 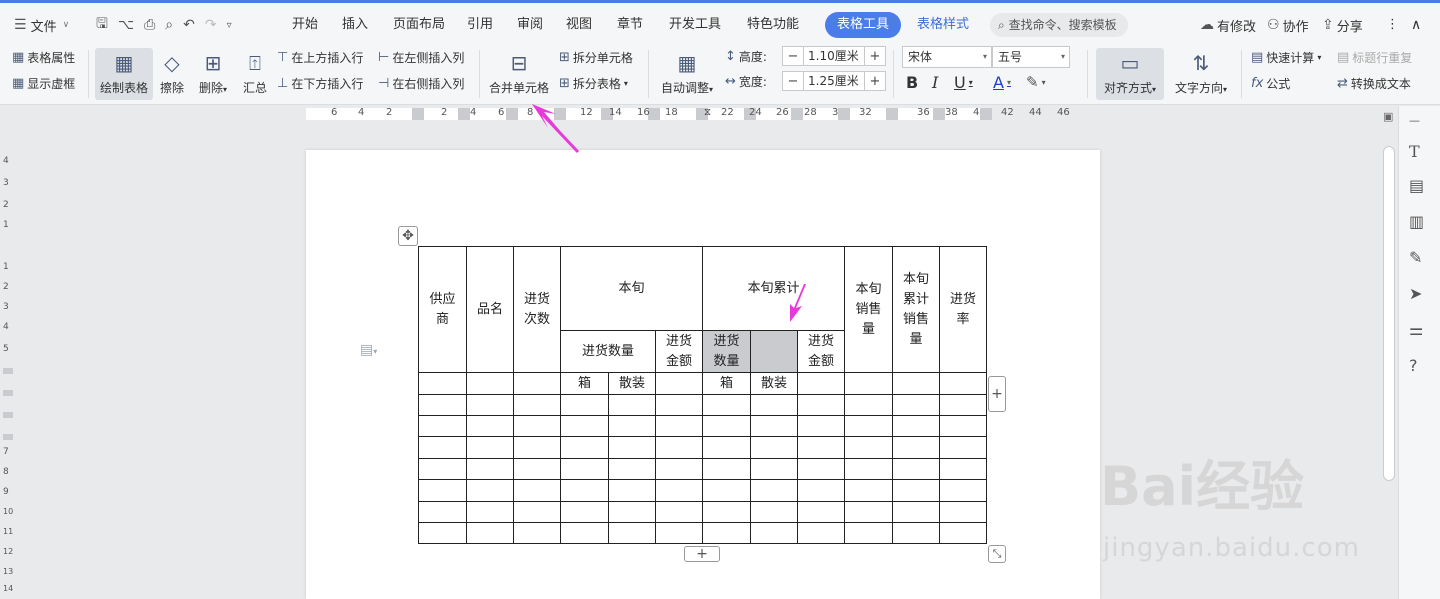 What do you see at coordinates (421, 83) in the screenshot?
I see `insert-right-button: ⊣ 在右侧插入列` at bounding box center [421, 83].